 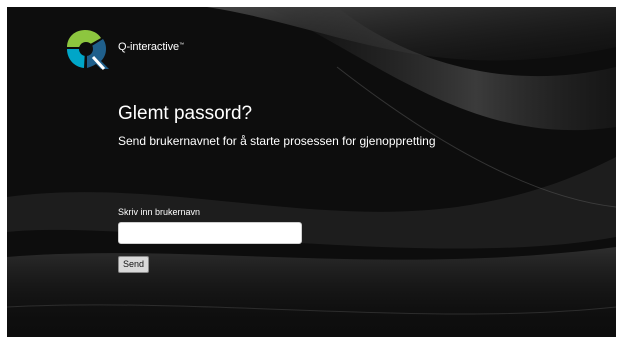 I want to click on send-button: Send, so click(x=134, y=264).